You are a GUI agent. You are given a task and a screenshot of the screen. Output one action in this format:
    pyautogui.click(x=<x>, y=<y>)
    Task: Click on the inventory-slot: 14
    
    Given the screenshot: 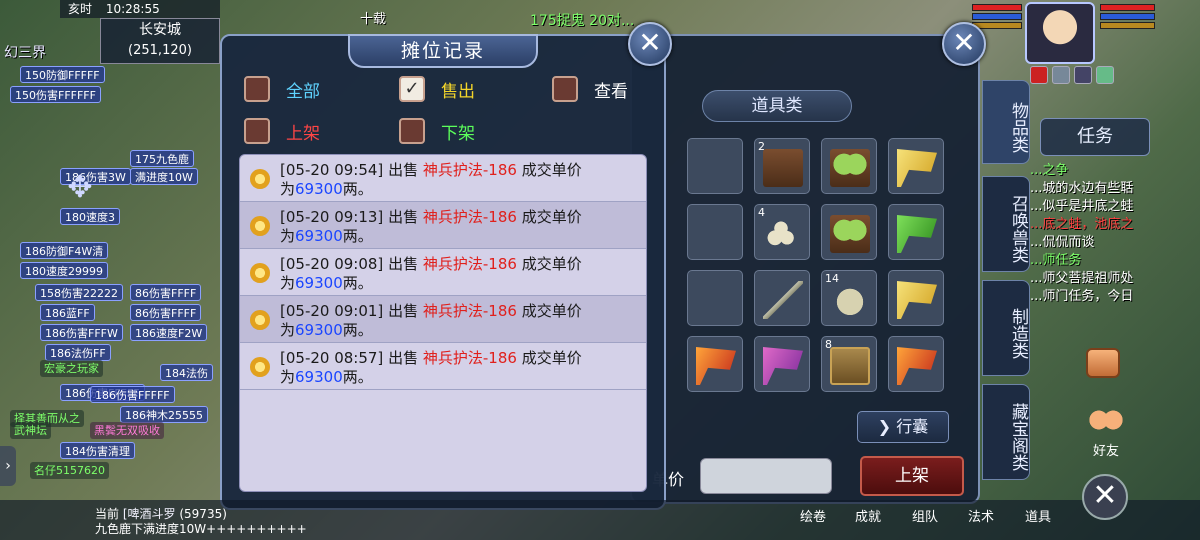 What is the action you would take?
    pyautogui.click(x=849, y=298)
    